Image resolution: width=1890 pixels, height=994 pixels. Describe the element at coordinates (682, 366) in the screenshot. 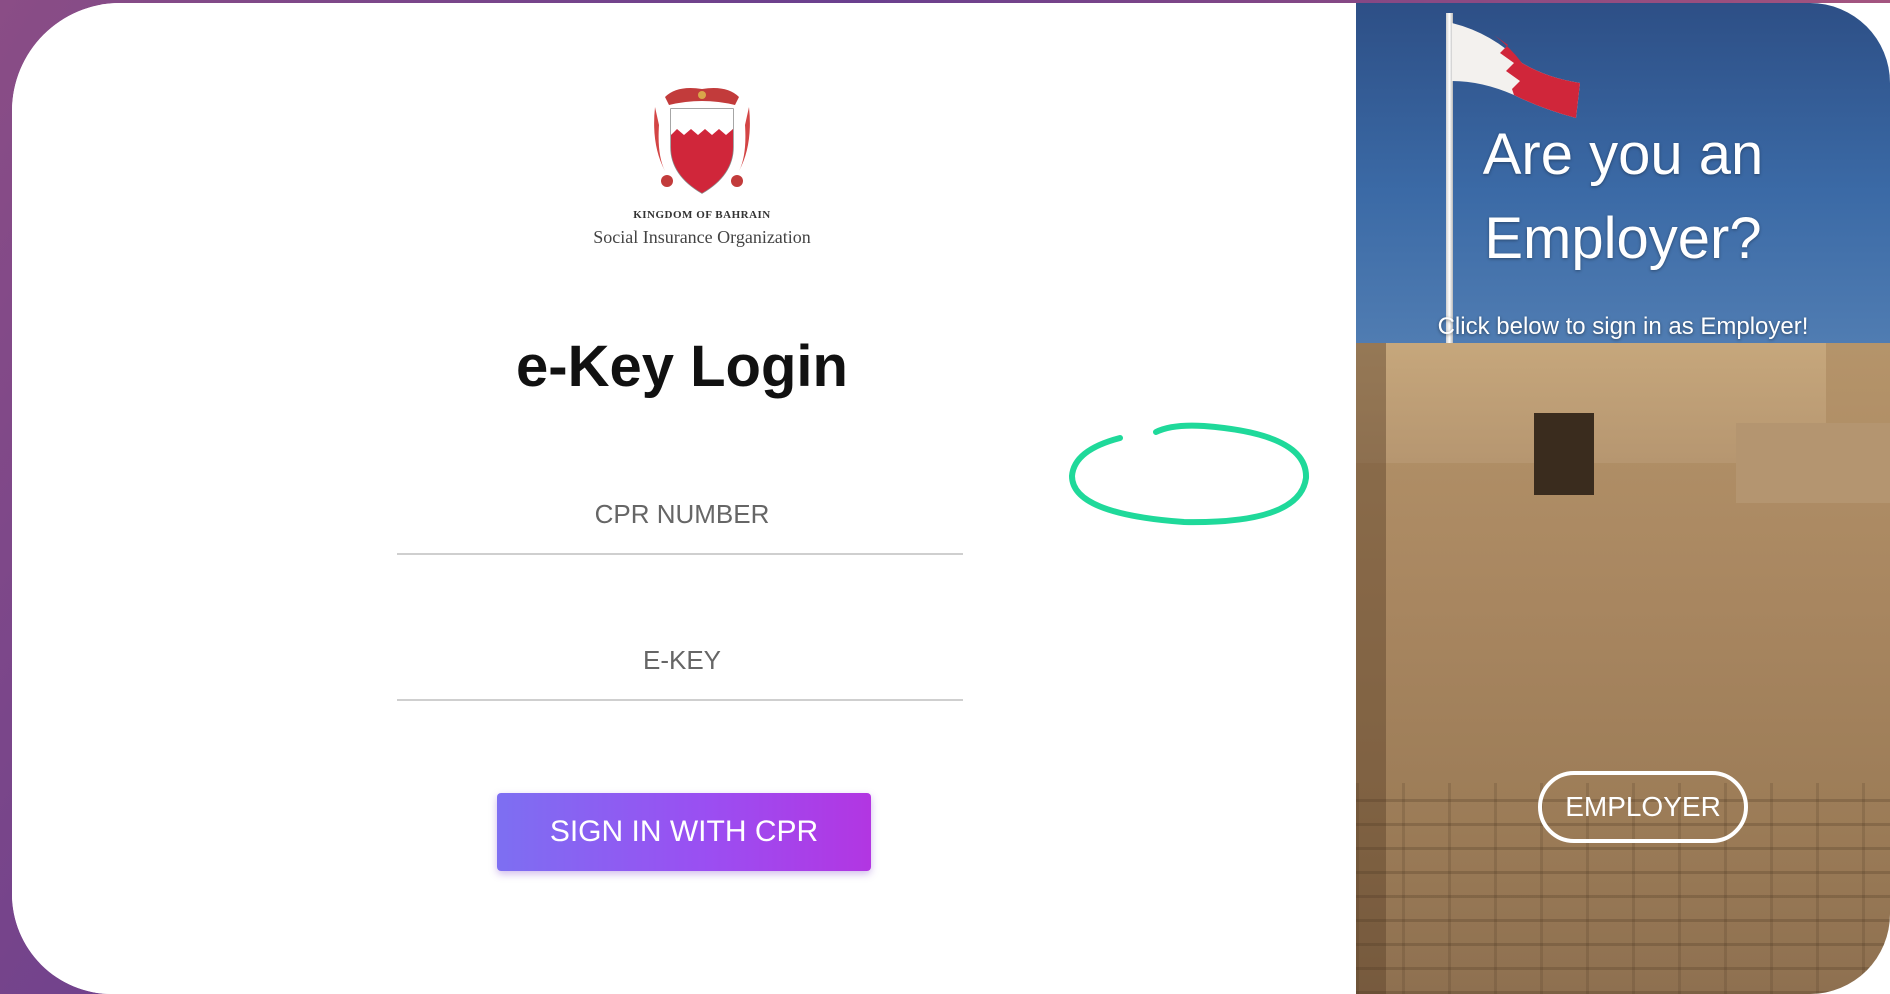

I see `page-title: e-Key Login` at that location.